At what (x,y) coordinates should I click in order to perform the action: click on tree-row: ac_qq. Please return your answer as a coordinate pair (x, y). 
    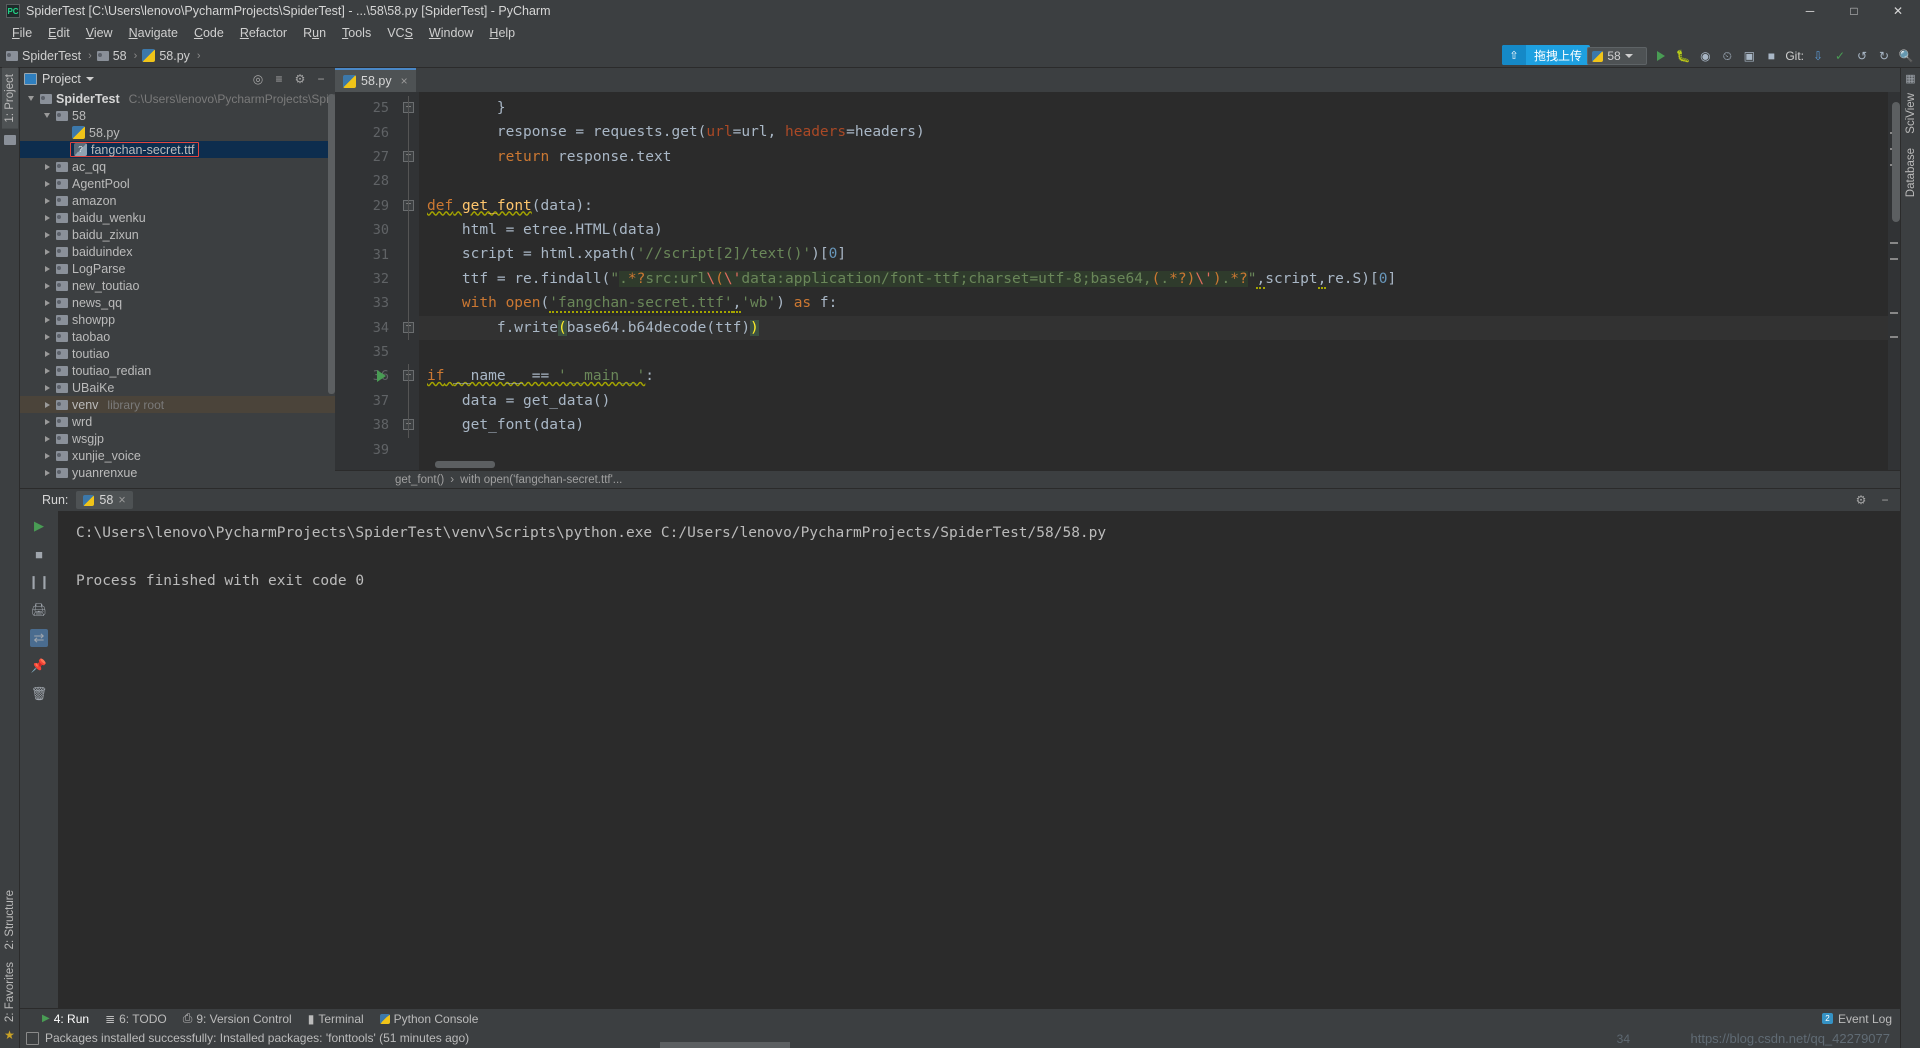
    Looking at the image, I should click on (177, 166).